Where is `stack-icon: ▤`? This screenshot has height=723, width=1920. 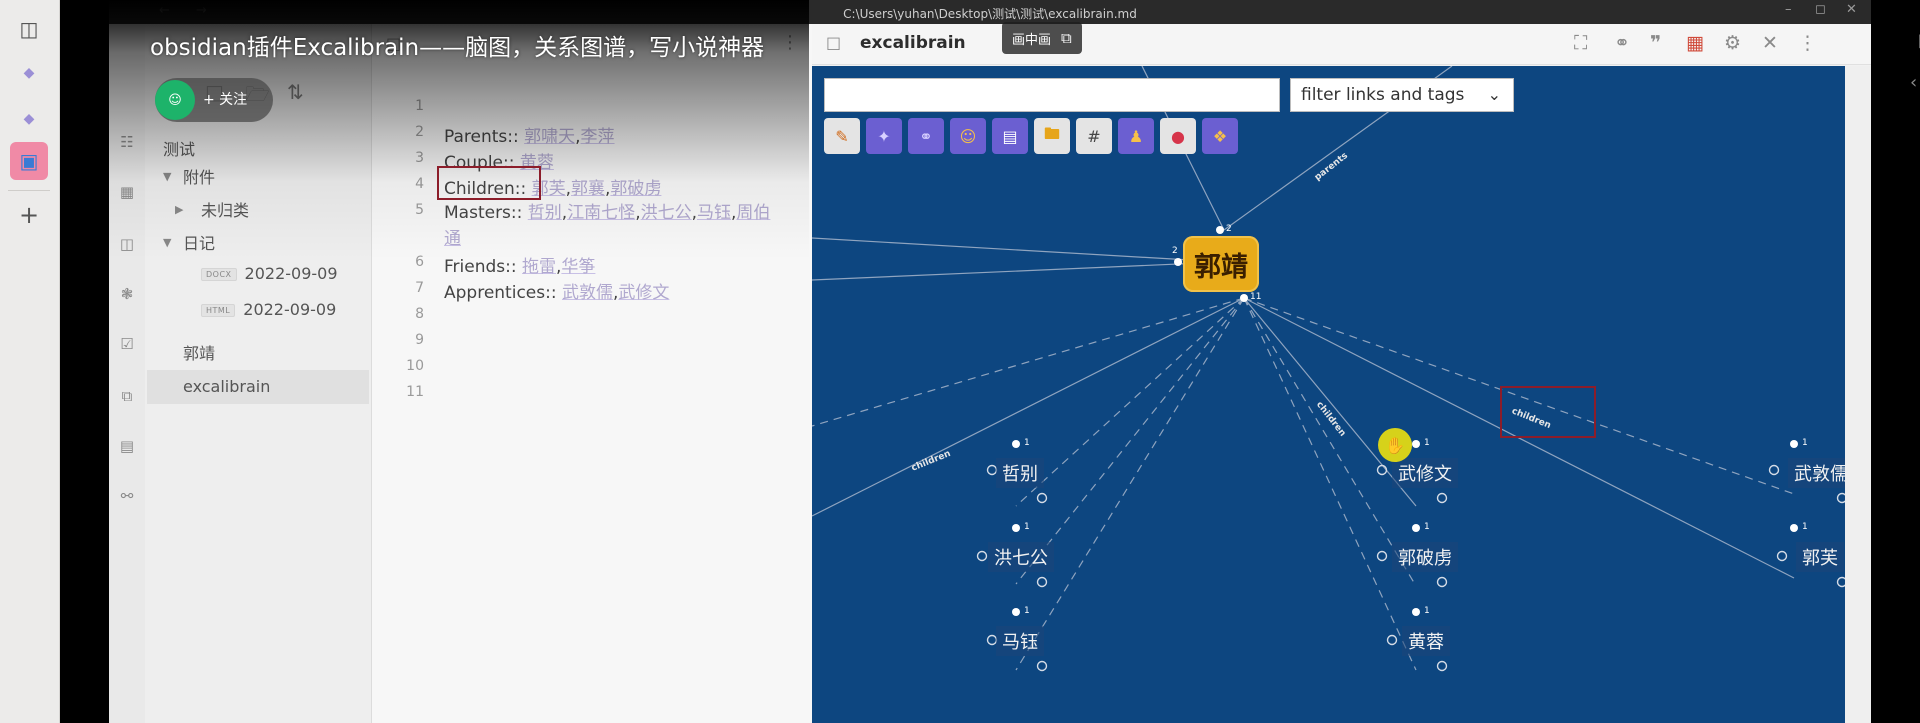 stack-icon: ▤ is located at coordinates (127, 446).